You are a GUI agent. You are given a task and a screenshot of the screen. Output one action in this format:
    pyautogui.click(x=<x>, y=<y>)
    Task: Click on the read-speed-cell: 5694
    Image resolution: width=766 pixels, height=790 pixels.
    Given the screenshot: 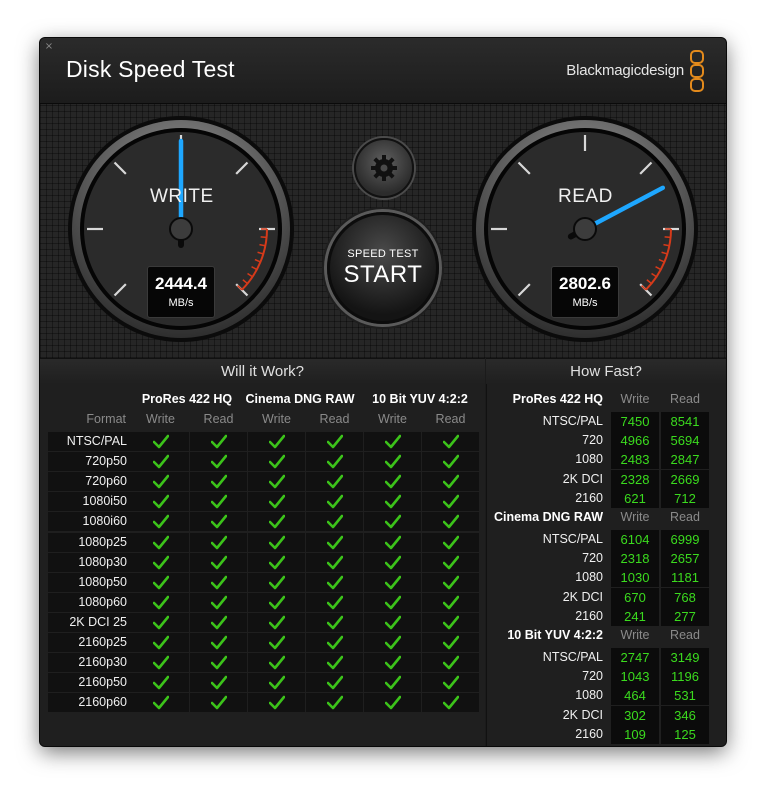 What is the action you would take?
    pyautogui.click(x=685, y=441)
    